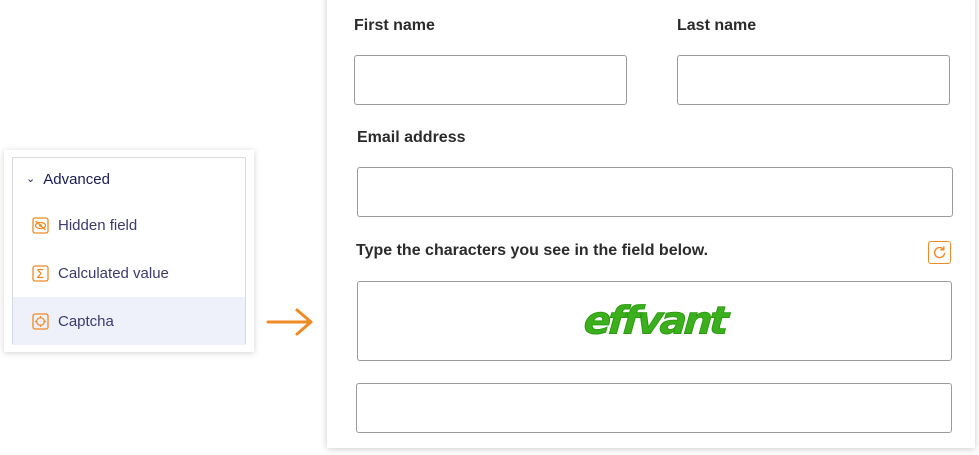 This screenshot has width=979, height=455. Describe the element at coordinates (289, 322) in the screenshot. I see `arrow-right-icon` at that location.